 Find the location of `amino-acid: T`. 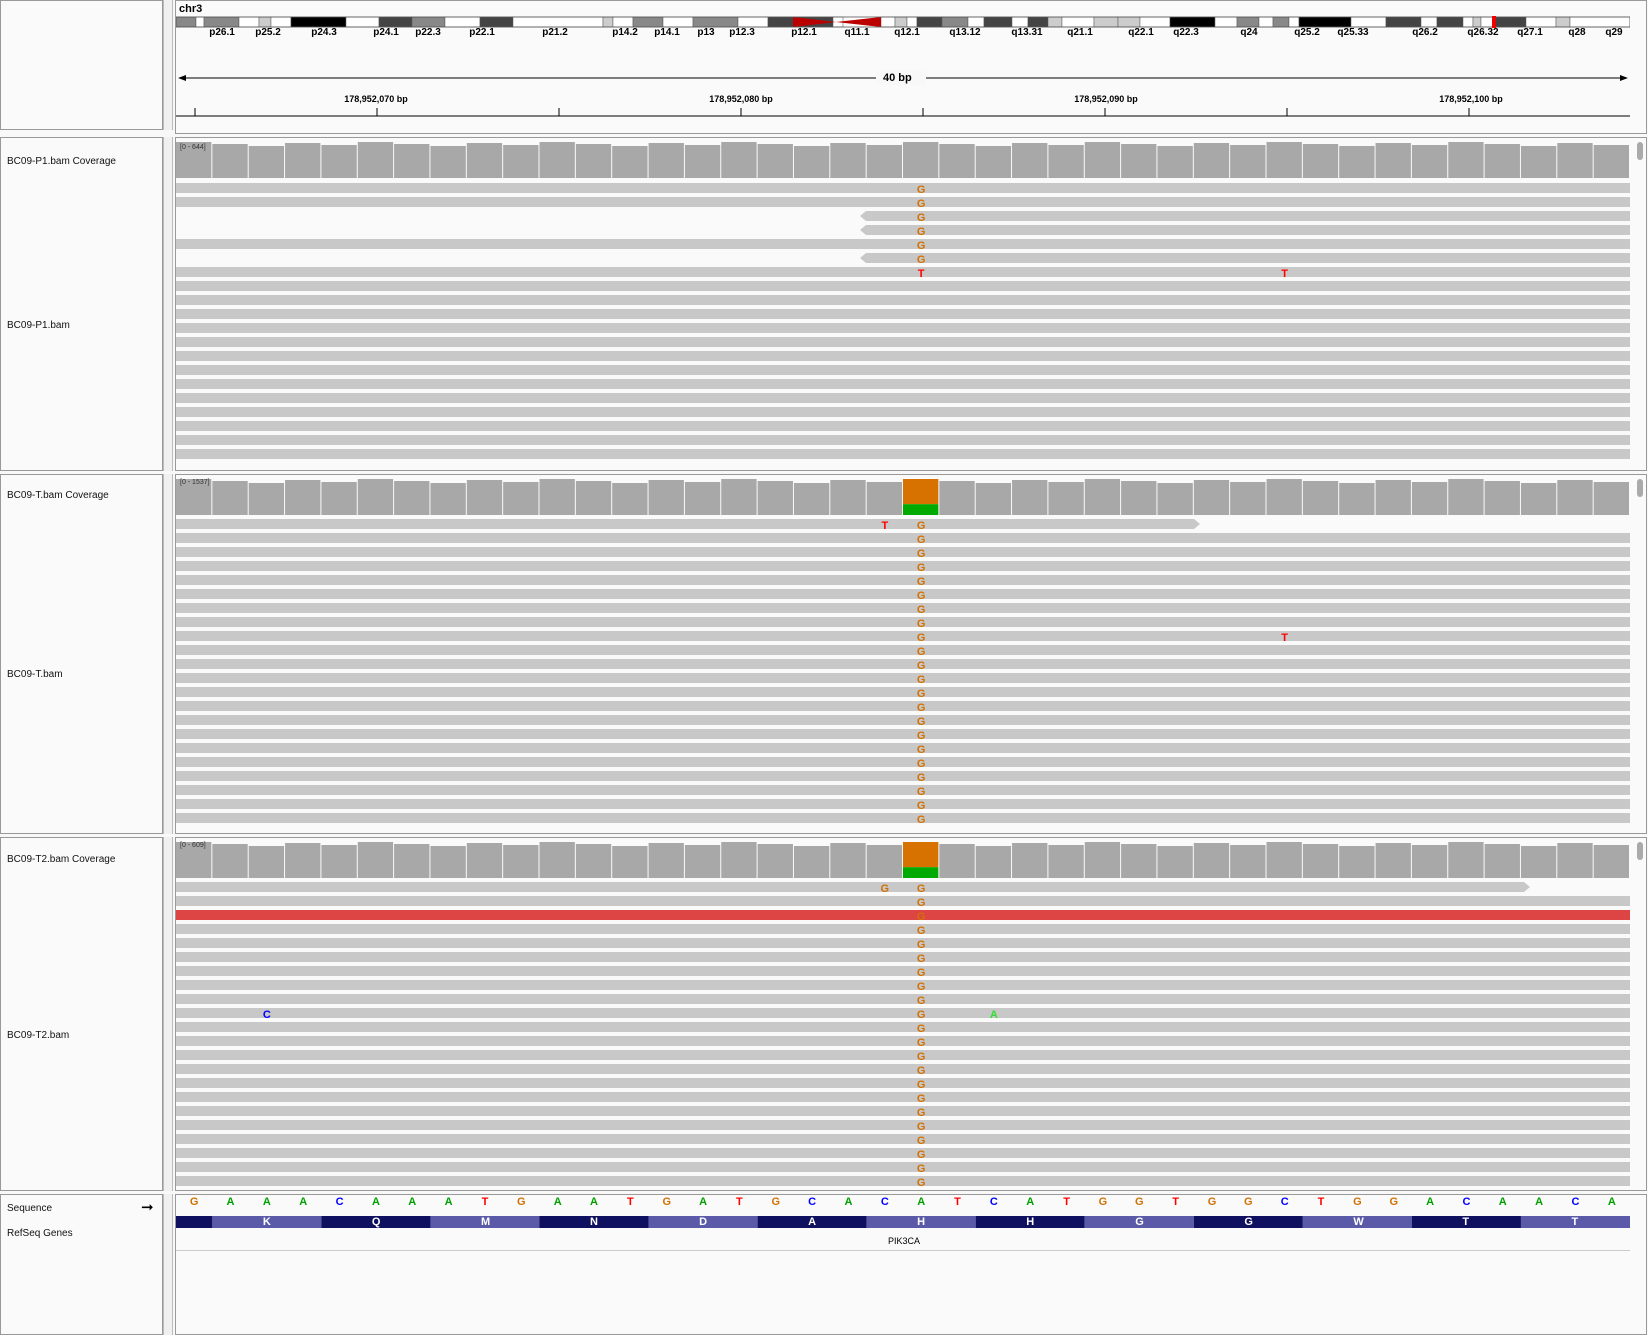

amino-acid: T is located at coordinates (1575, 1222).